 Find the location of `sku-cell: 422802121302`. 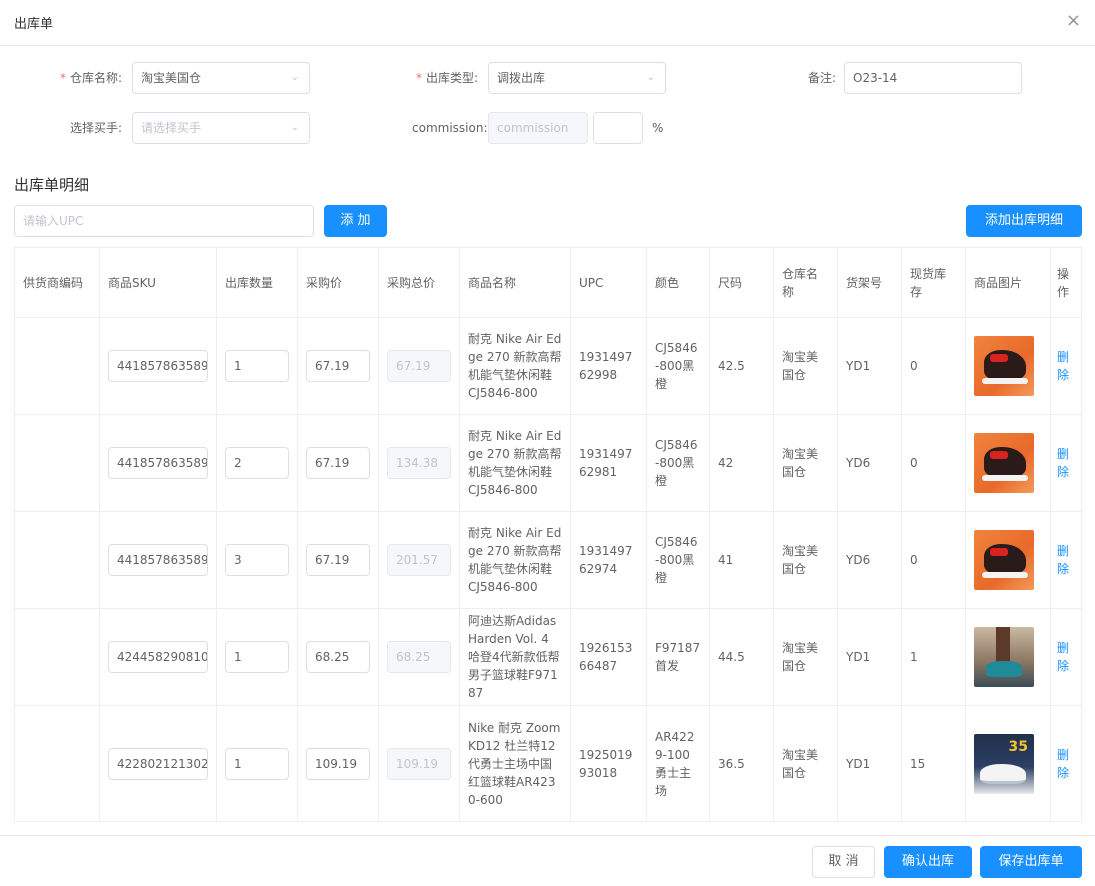

sku-cell: 422802121302 is located at coordinates (158, 763).